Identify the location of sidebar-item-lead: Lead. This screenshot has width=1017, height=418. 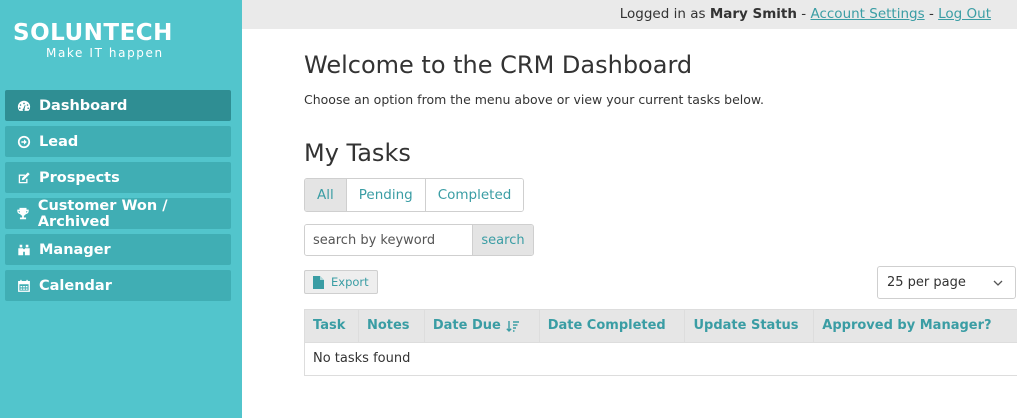
(118, 141).